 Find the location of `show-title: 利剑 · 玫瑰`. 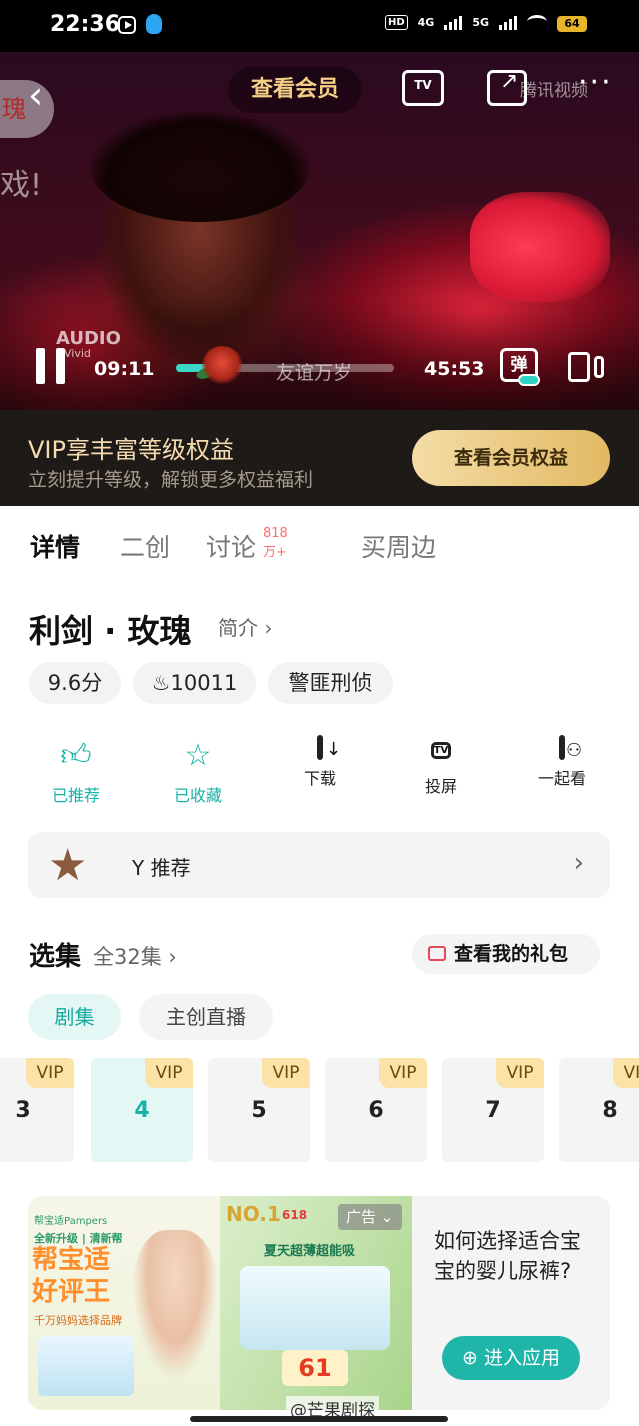

show-title: 利剑 · 玫瑰 is located at coordinates (110, 631).